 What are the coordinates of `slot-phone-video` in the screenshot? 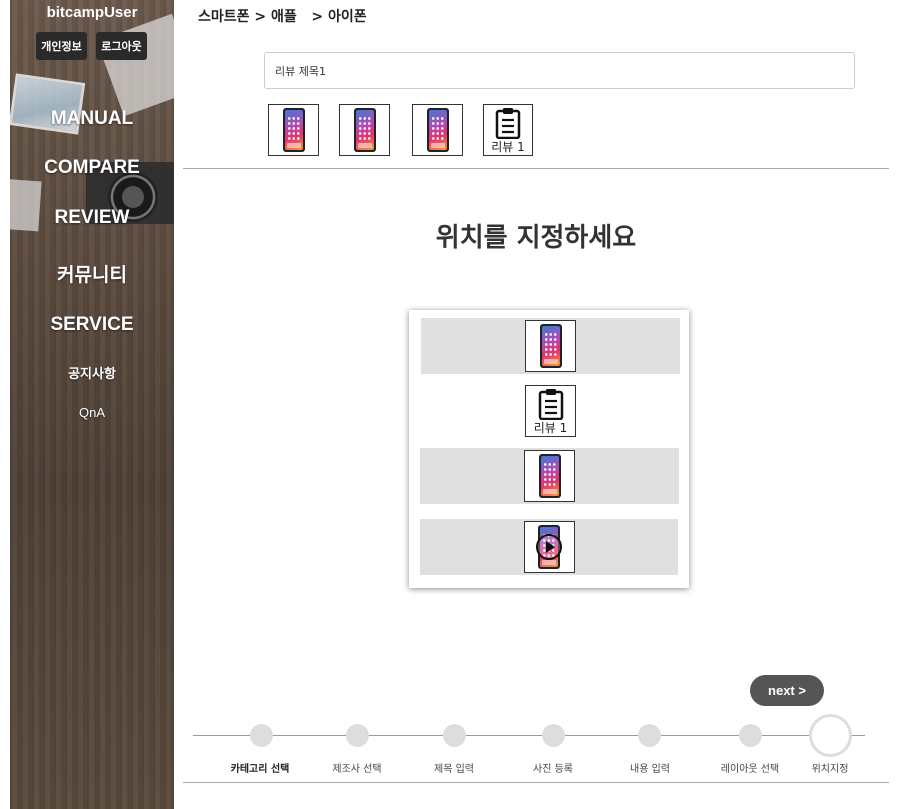 It's located at (549, 547).